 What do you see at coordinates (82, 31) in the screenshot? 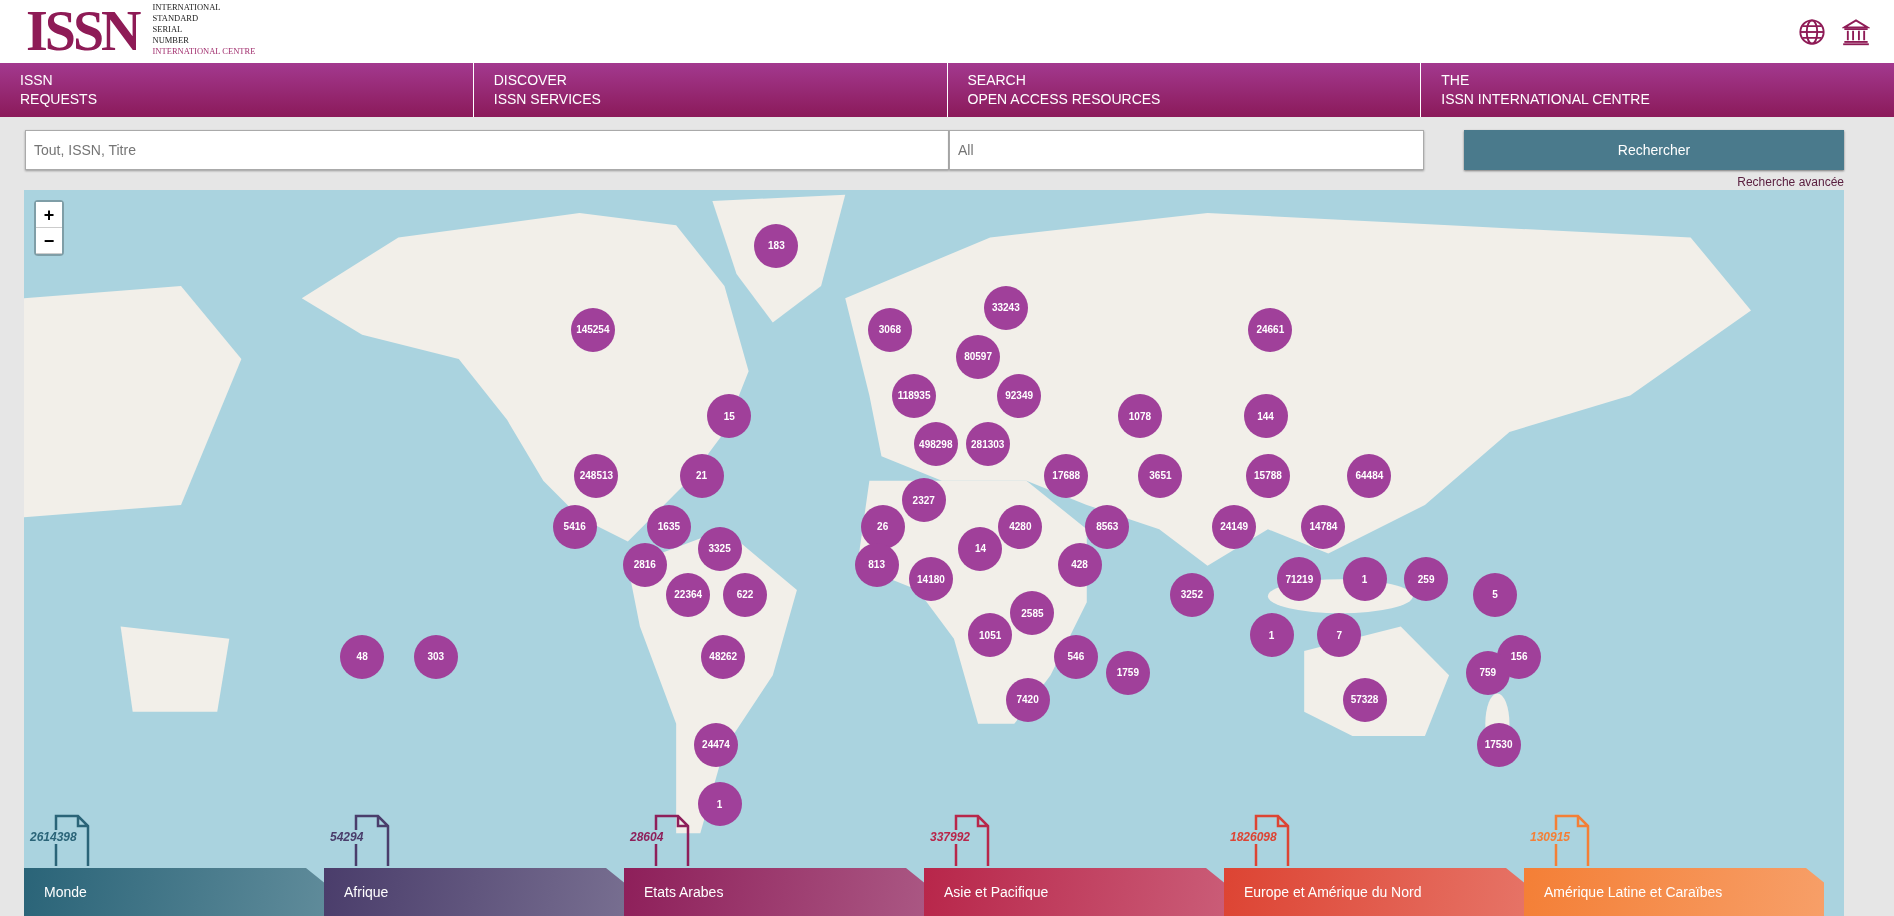
I see `logo-mark: ISSN` at bounding box center [82, 31].